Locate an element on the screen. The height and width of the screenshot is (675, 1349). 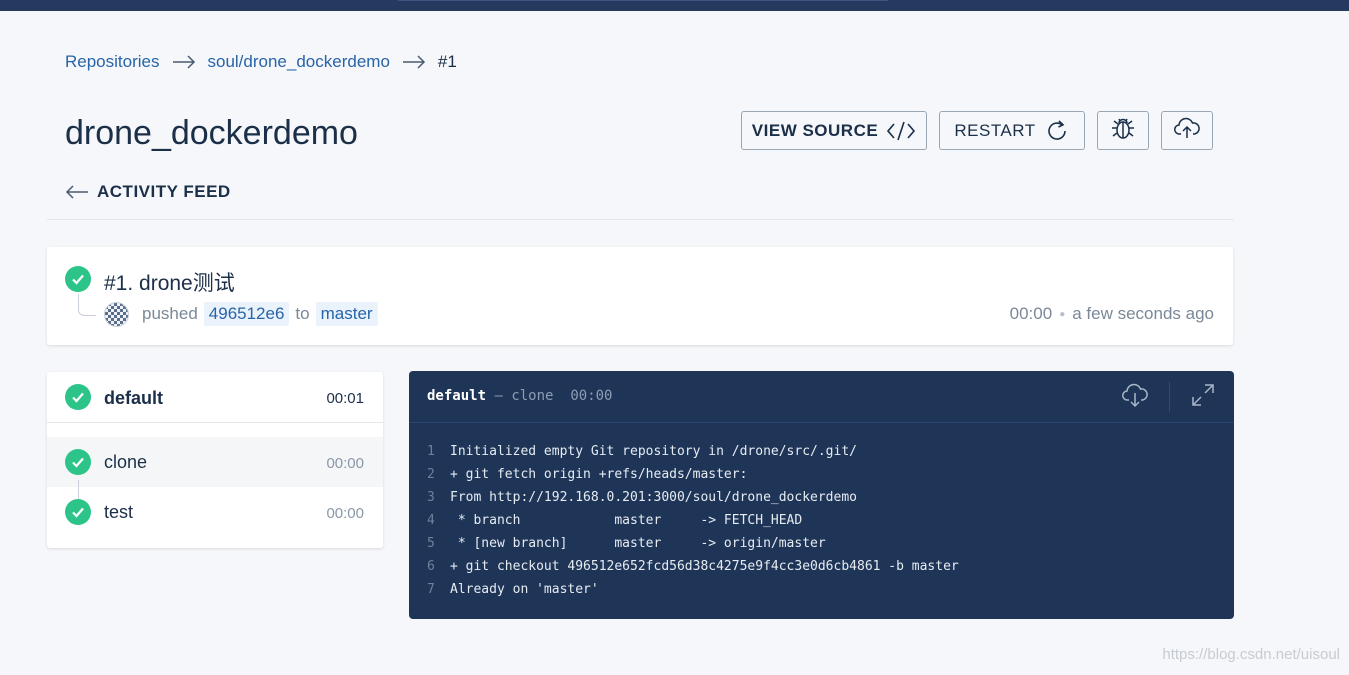
bug-icon is located at coordinates (1123, 130).